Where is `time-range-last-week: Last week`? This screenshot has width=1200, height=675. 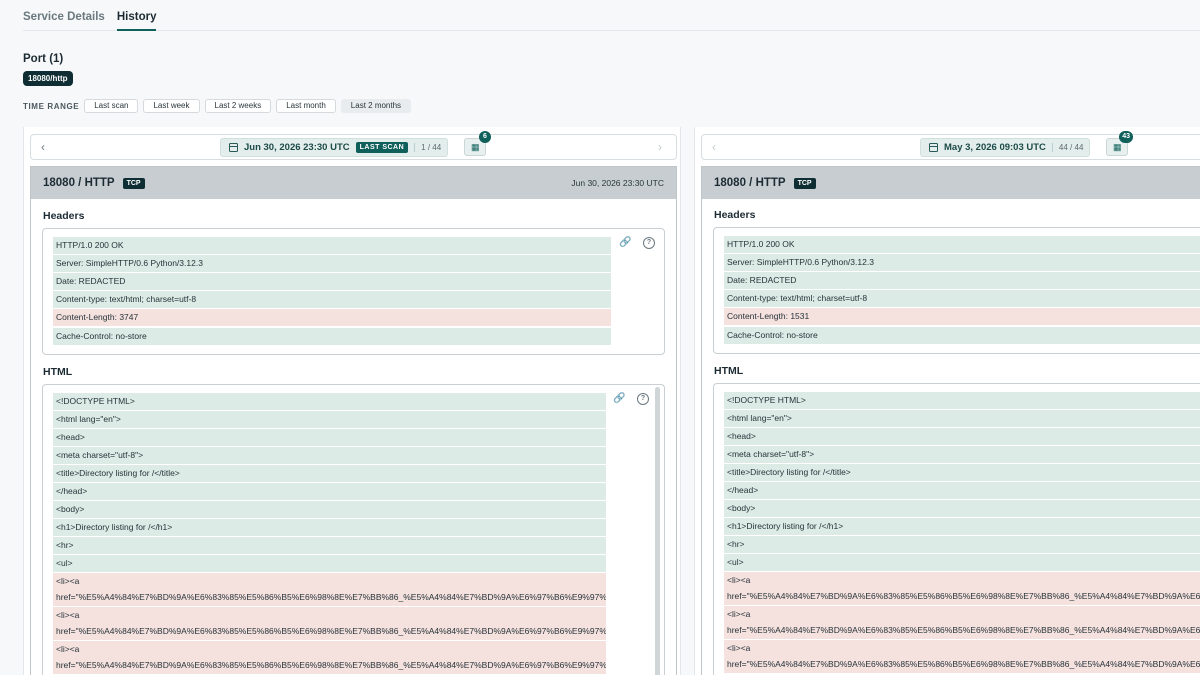
time-range-last-week: Last week is located at coordinates (171, 106).